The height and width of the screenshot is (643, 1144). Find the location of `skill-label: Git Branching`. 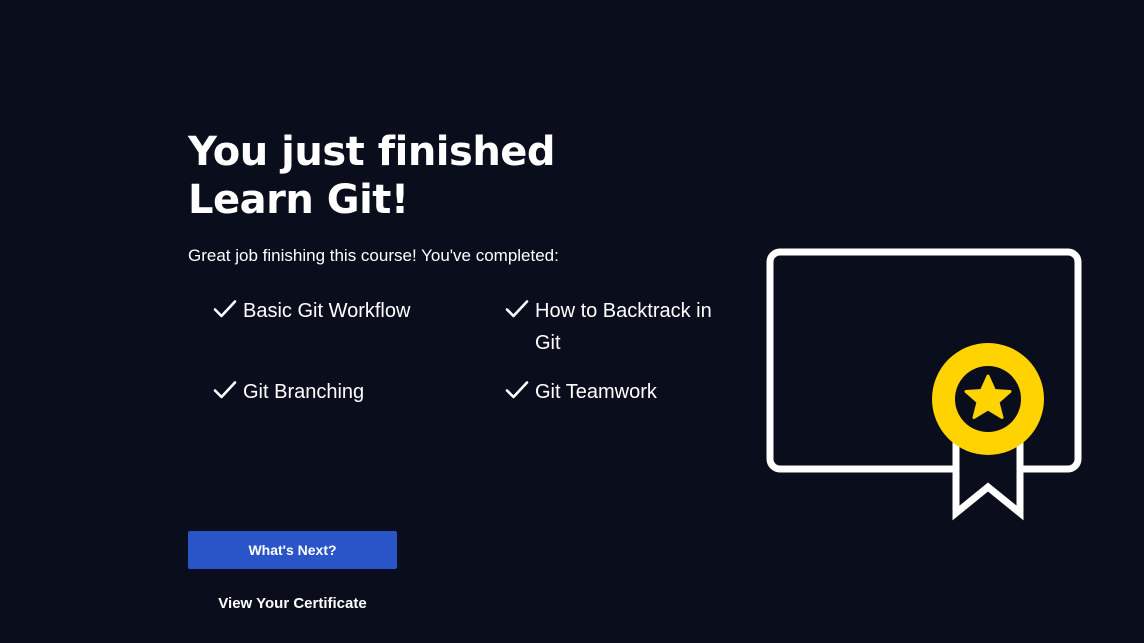

skill-label: Git Branching is located at coordinates (304, 392).